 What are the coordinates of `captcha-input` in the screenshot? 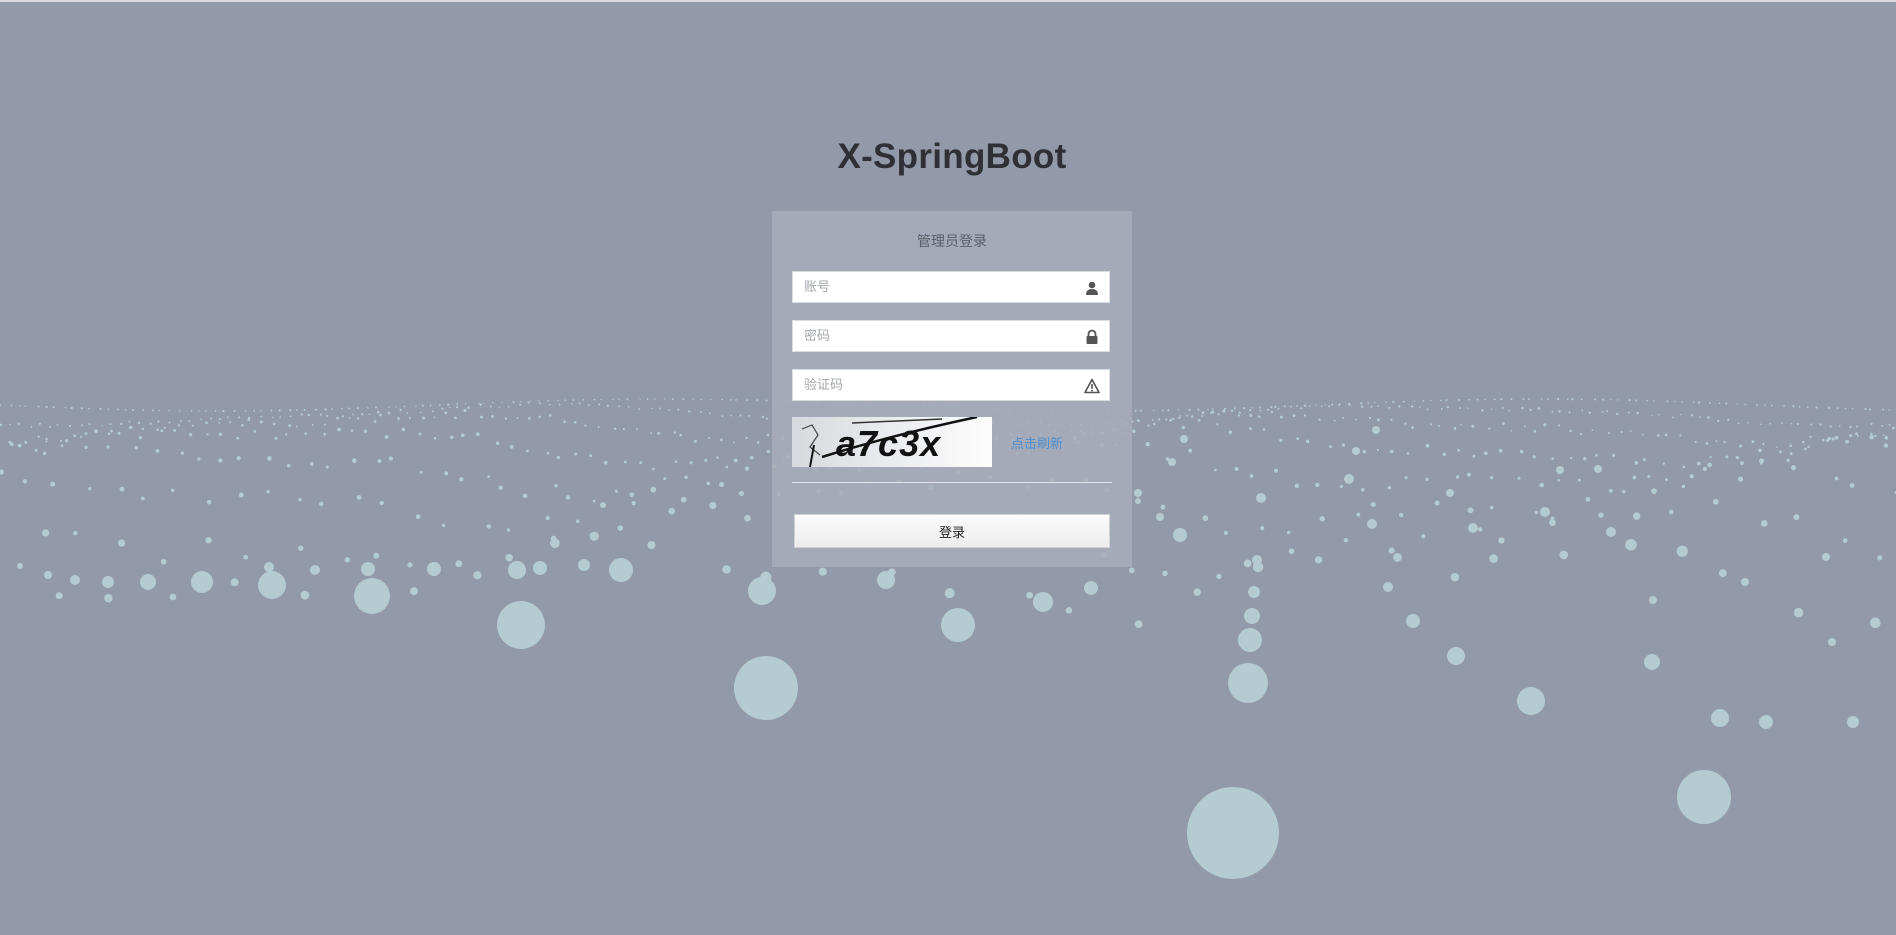 It's located at (938, 385).